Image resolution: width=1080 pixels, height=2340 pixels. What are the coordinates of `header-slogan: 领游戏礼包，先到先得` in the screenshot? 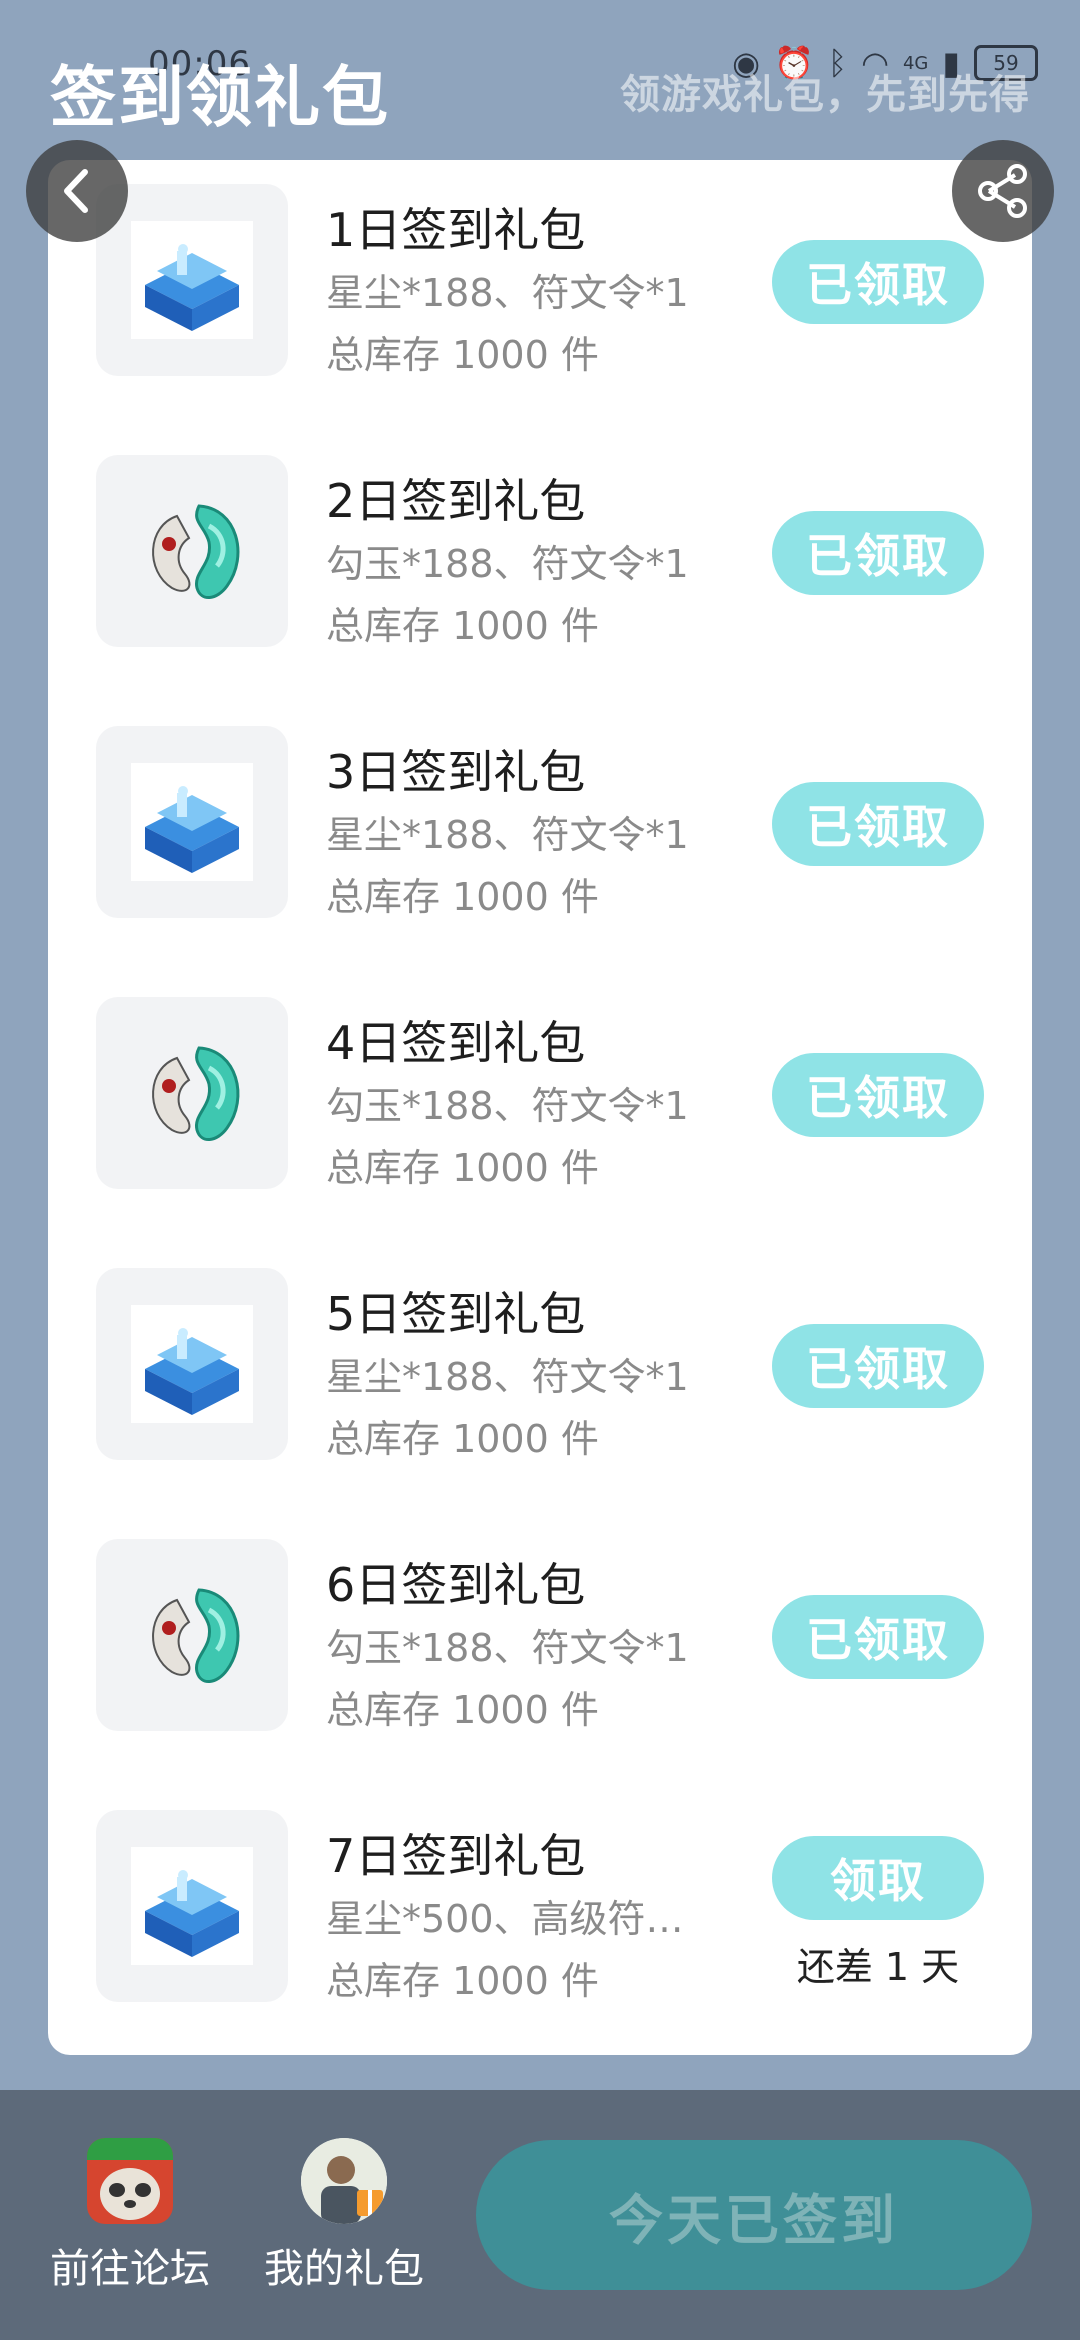 It's located at (825, 95).